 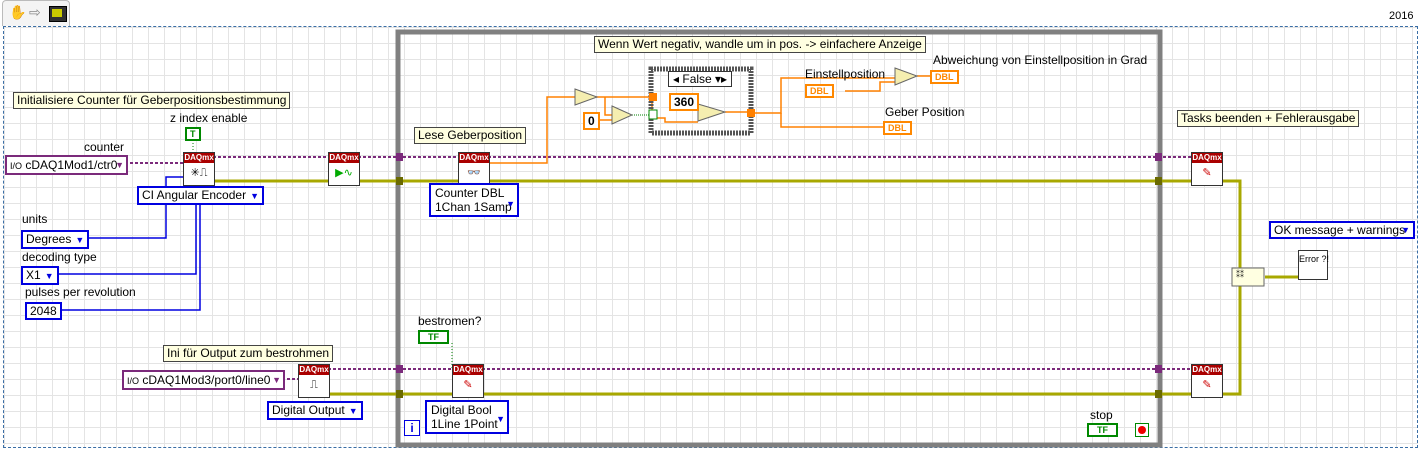 What do you see at coordinates (193, 134) in the screenshot?
I see `z-index-constant: T` at bounding box center [193, 134].